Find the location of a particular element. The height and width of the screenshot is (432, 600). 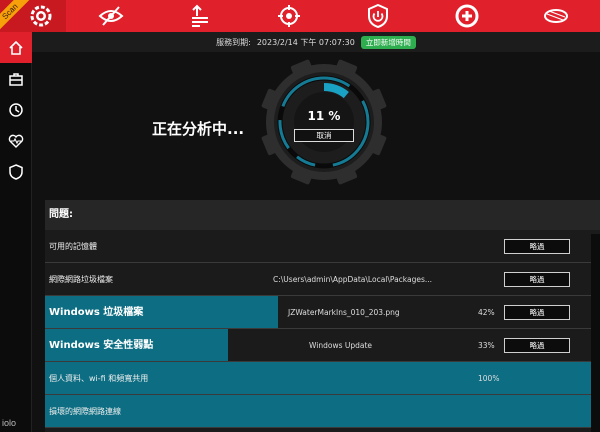

upload-arrows-icon is located at coordinates (200, 15).